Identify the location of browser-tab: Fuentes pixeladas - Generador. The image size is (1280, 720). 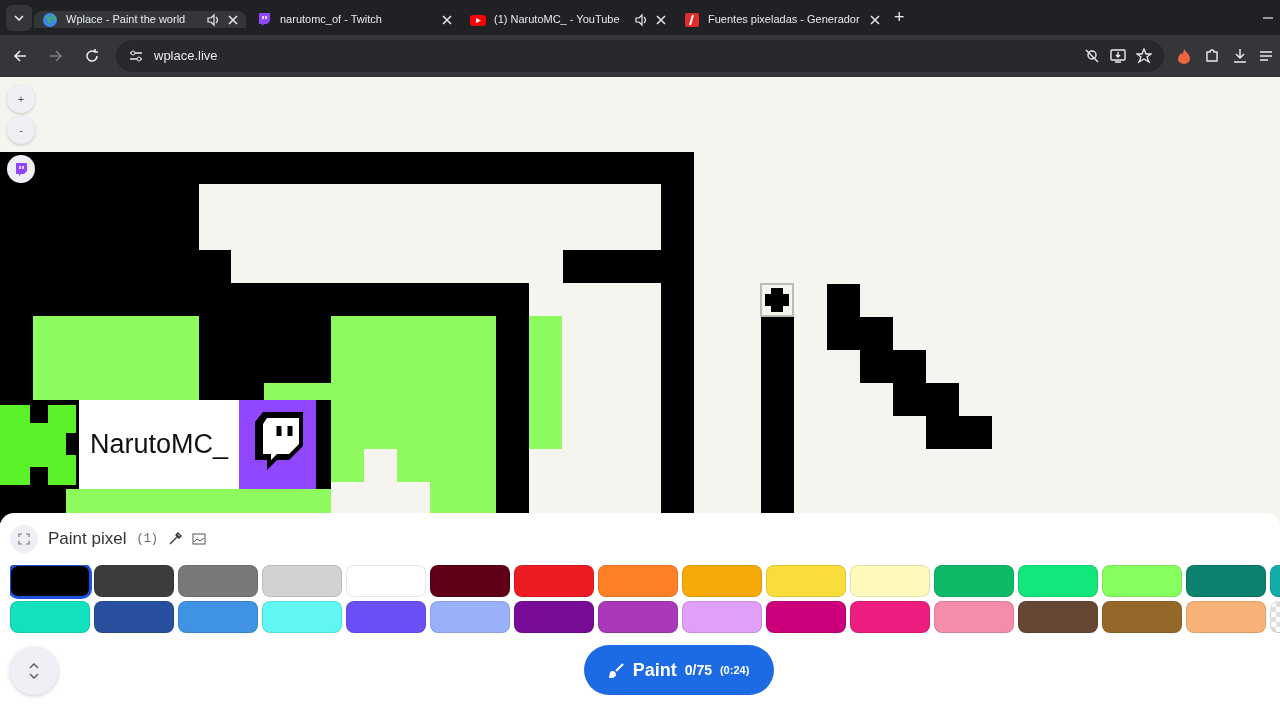
(782, 19).